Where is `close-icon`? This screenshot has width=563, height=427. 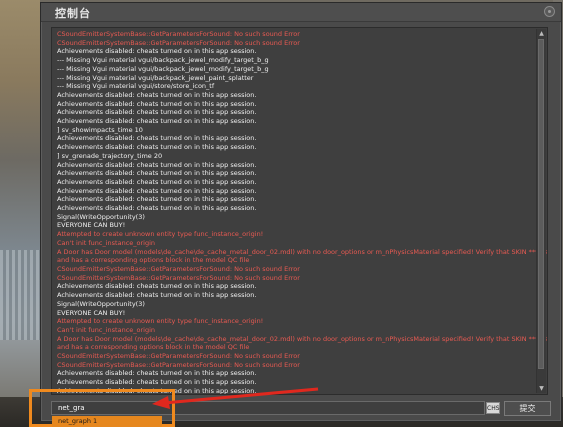
close-icon is located at coordinates (549, 11).